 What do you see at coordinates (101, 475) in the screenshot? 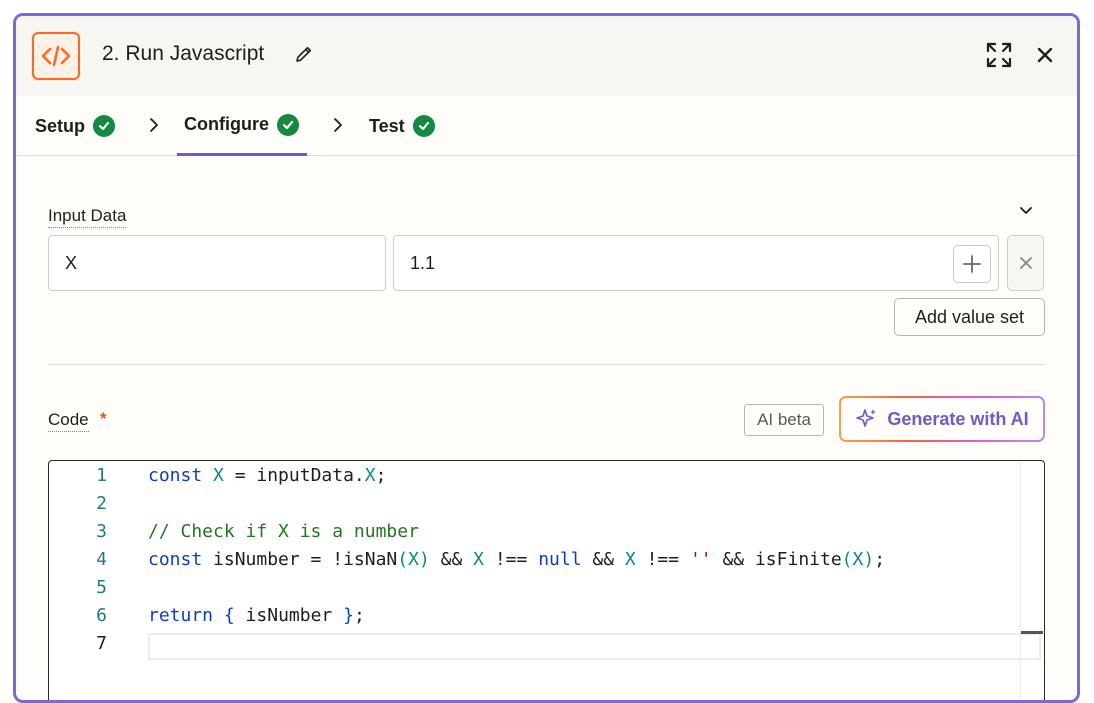
I see `line-number: 1` at bounding box center [101, 475].